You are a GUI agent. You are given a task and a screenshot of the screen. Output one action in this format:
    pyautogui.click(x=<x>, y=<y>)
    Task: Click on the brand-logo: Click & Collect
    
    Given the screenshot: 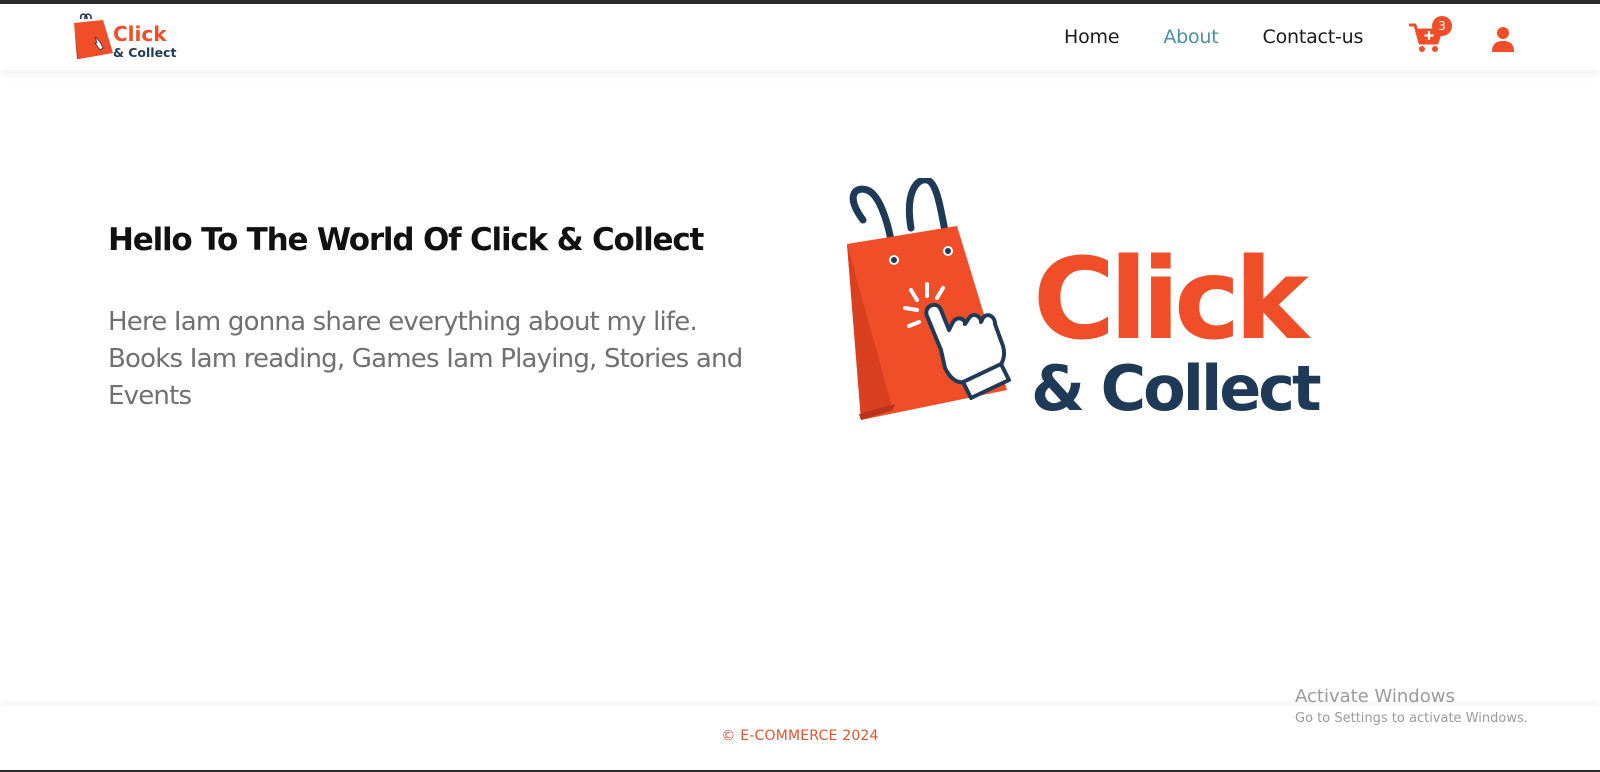 What is the action you would take?
    pyautogui.click(x=125, y=36)
    